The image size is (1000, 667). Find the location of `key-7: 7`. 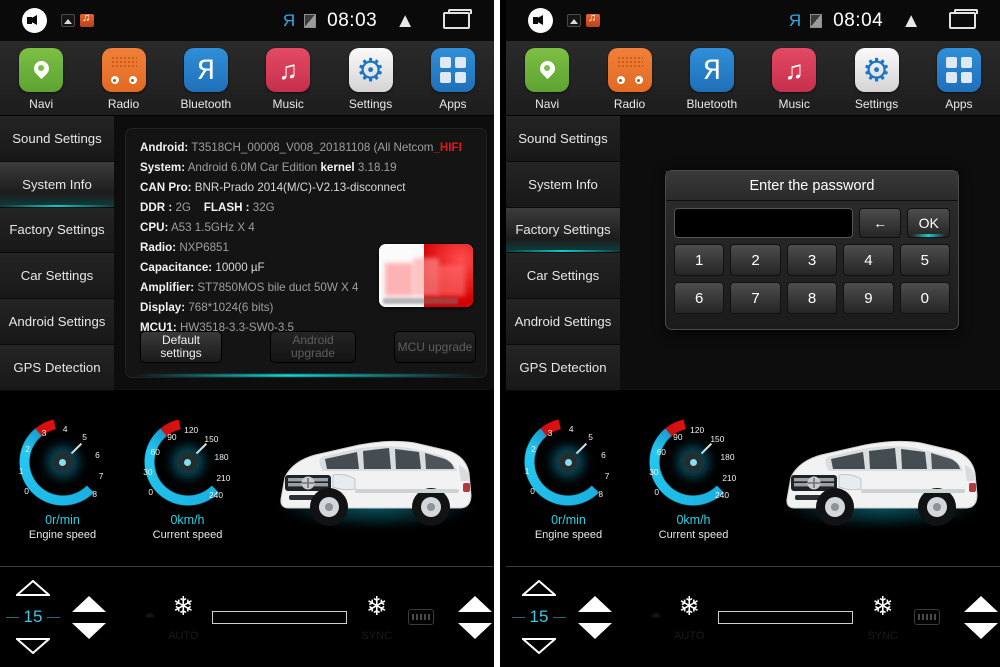

key-7: 7 is located at coordinates (755, 298).